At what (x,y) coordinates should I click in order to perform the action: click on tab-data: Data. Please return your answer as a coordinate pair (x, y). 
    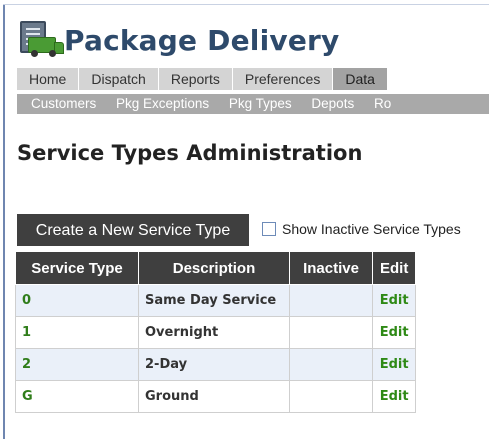
    Looking at the image, I should click on (360, 79).